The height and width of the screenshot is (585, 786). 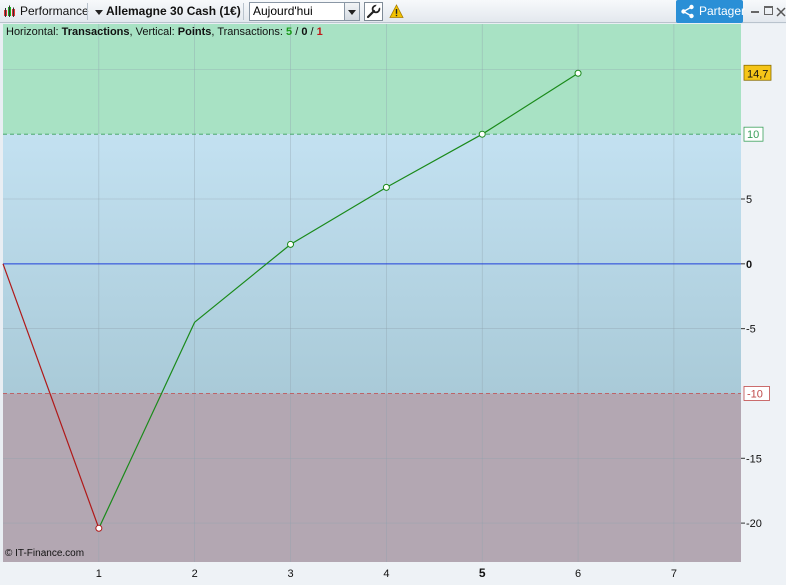 What do you see at coordinates (95, 32) in the screenshot?
I see `horizontal-value: Transactions` at bounding box center [95, 32].